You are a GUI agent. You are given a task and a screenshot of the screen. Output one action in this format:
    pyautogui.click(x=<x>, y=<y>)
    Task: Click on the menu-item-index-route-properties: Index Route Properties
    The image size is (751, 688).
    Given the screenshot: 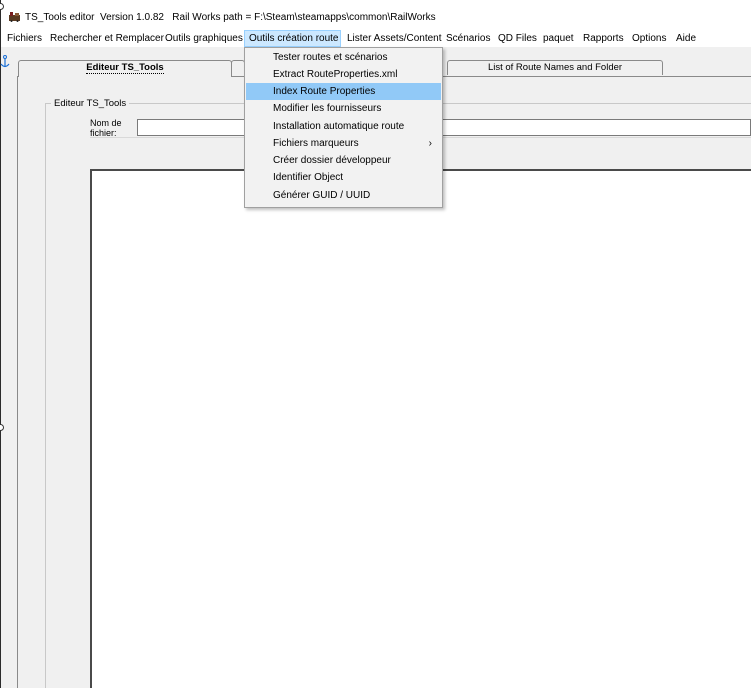 What is the action you would take?
    pyautogui.click(x=343, y=91)
    